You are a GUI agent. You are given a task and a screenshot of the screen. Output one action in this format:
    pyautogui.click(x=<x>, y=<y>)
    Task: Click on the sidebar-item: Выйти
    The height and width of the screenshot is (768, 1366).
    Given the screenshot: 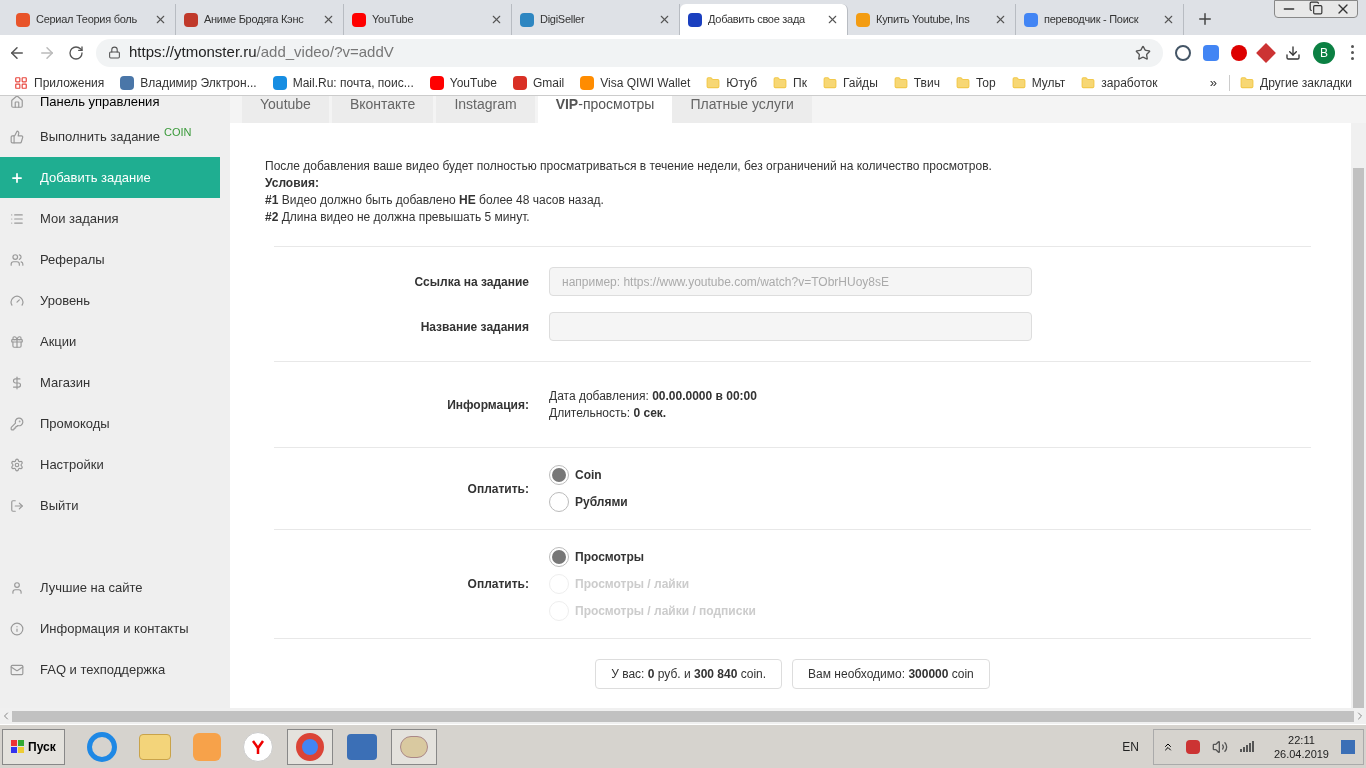 What is the action you would take?
    pyautogui.click(x=115, y=505)
    